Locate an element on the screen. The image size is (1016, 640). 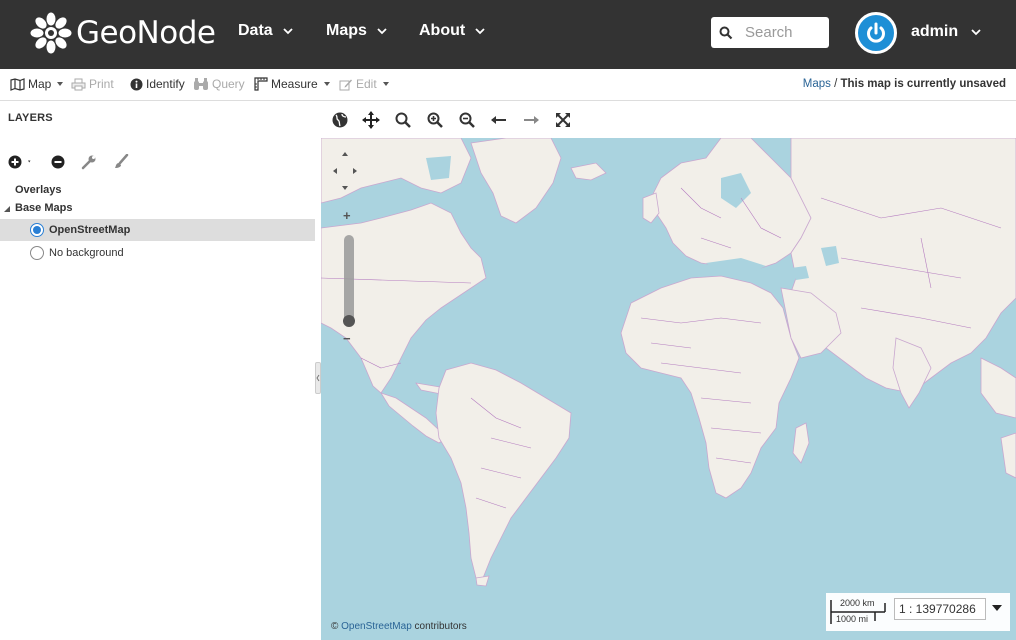
attribution-suffix: contributors is located at coordinates (439, 626).